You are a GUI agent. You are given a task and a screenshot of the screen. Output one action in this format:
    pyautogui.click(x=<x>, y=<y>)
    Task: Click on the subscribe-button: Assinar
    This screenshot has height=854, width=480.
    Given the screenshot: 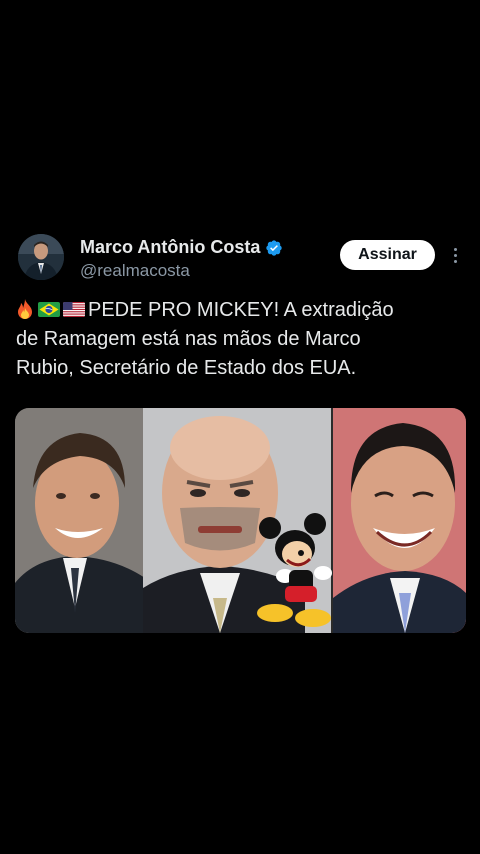 What is the action you would take?
    pyautogui.click(x=387, y=255)
    